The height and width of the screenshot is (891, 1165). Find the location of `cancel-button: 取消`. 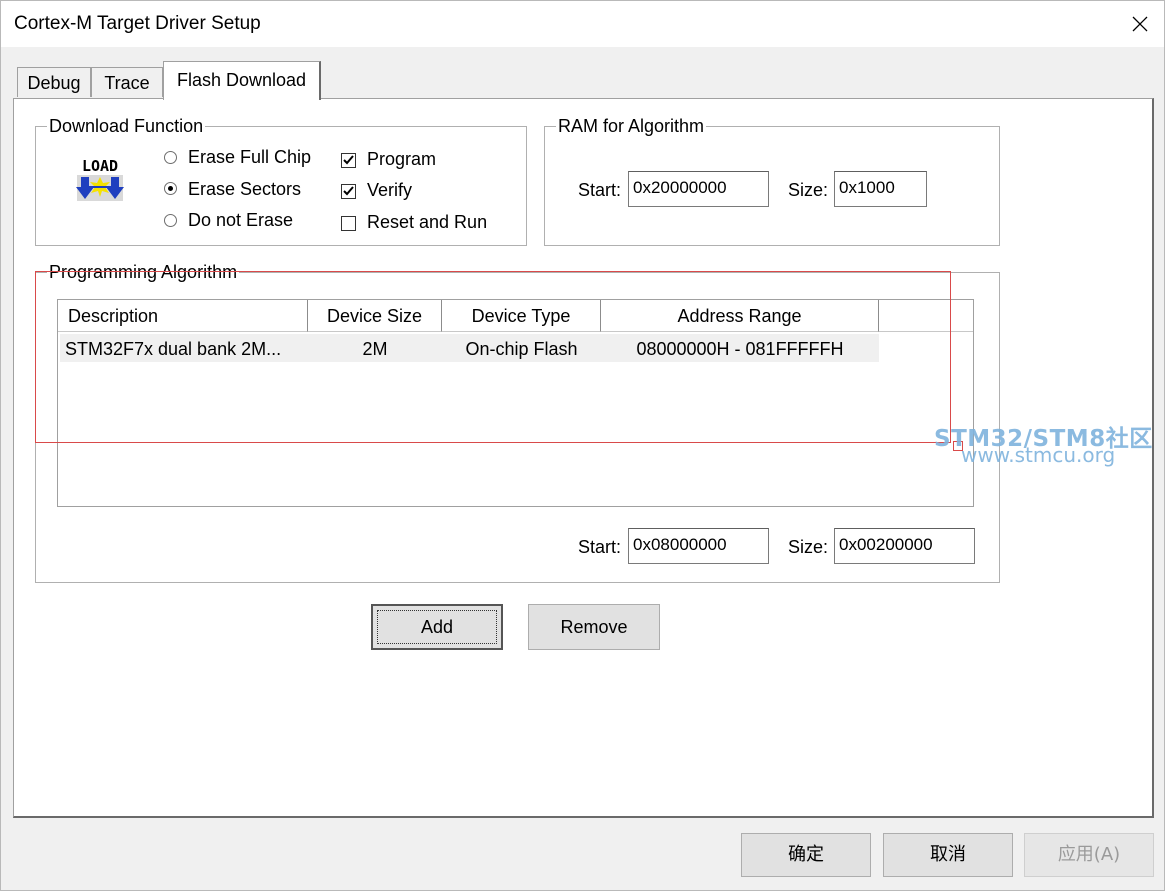

cancel-button: 取消 is located at coordinates (948, 855).